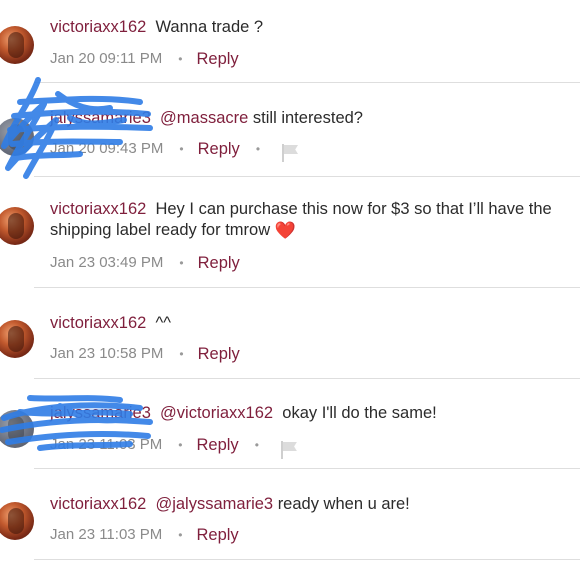 This screenshot has width=580, height=580. What do you see at coordinates (214, 504) in the screenshot?
I see `comment-mention: @jalyssamarie3` at bounding box center [214, 504].